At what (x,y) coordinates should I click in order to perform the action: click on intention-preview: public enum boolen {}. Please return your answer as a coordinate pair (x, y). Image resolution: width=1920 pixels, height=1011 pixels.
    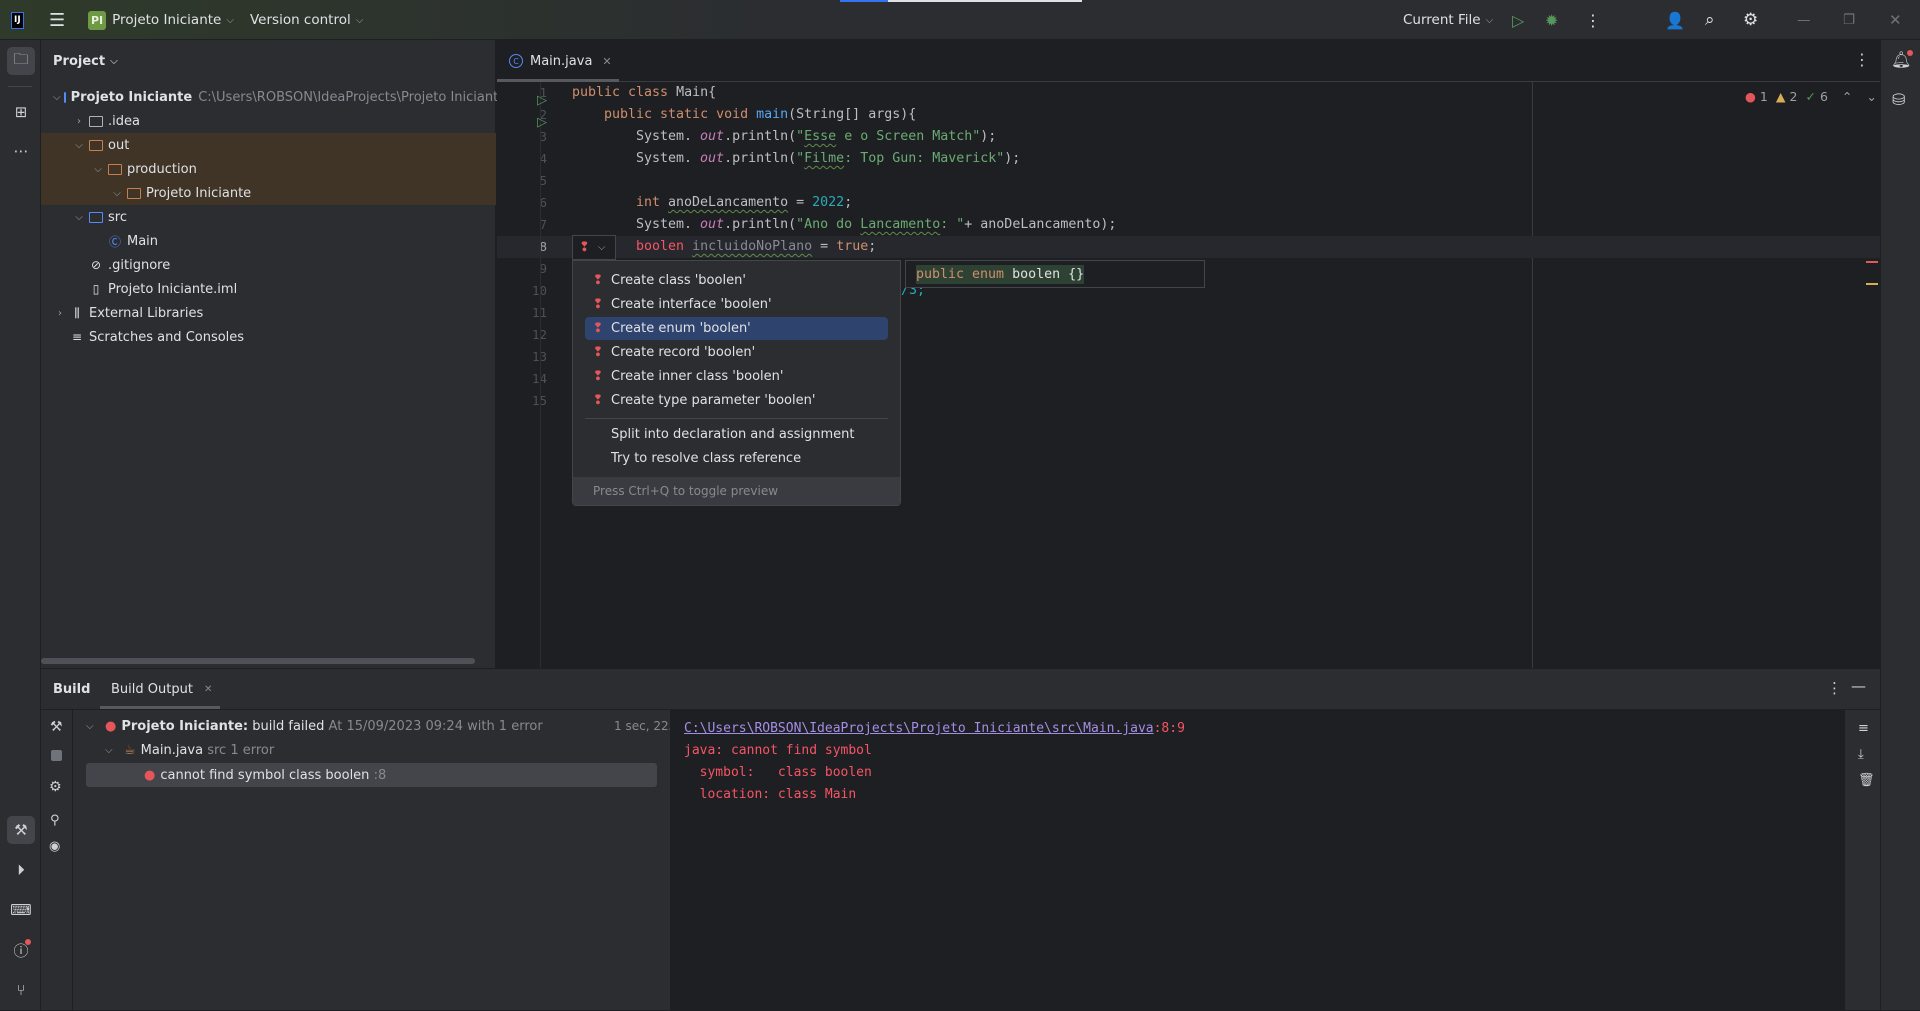
    Looking at the image, I should click on (1055, 274).